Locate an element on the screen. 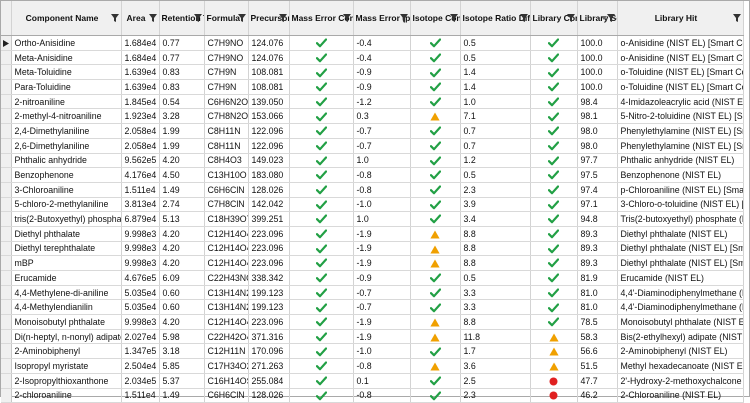 The width and height of the screenshot is (750, 403). header-isotope-ratio-difference: Isotope Ratio Difference is located at coordinates (495, 18).